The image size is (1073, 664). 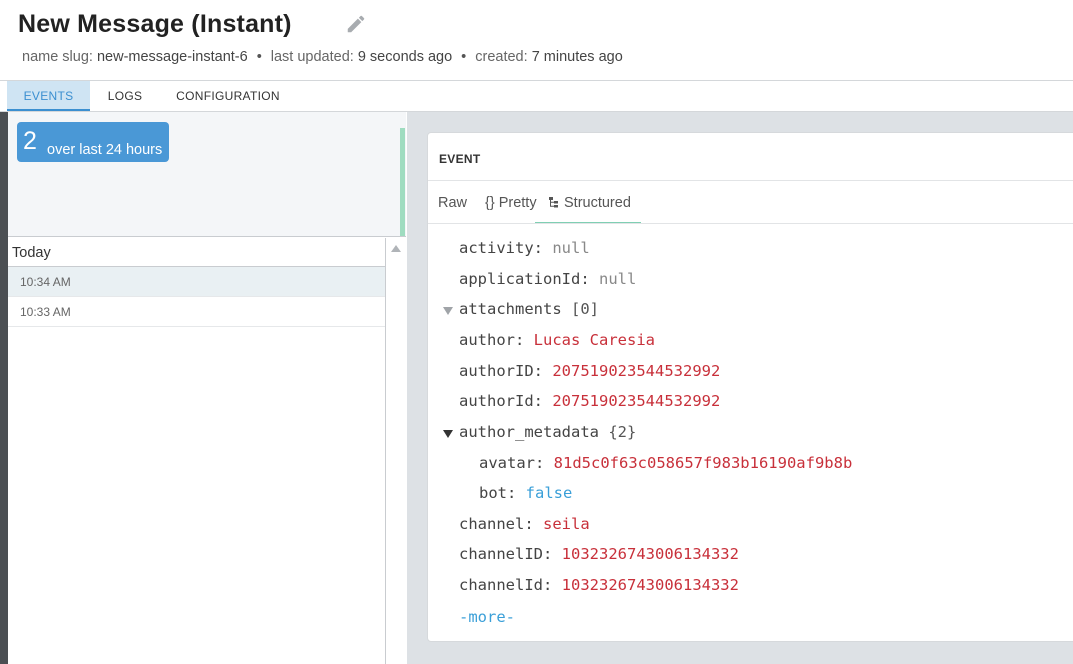 What do you see at coordinates (196, 282) in the screenshot?
I see `event-list-item: 10:34 AM` at bounding box center [196, 282].